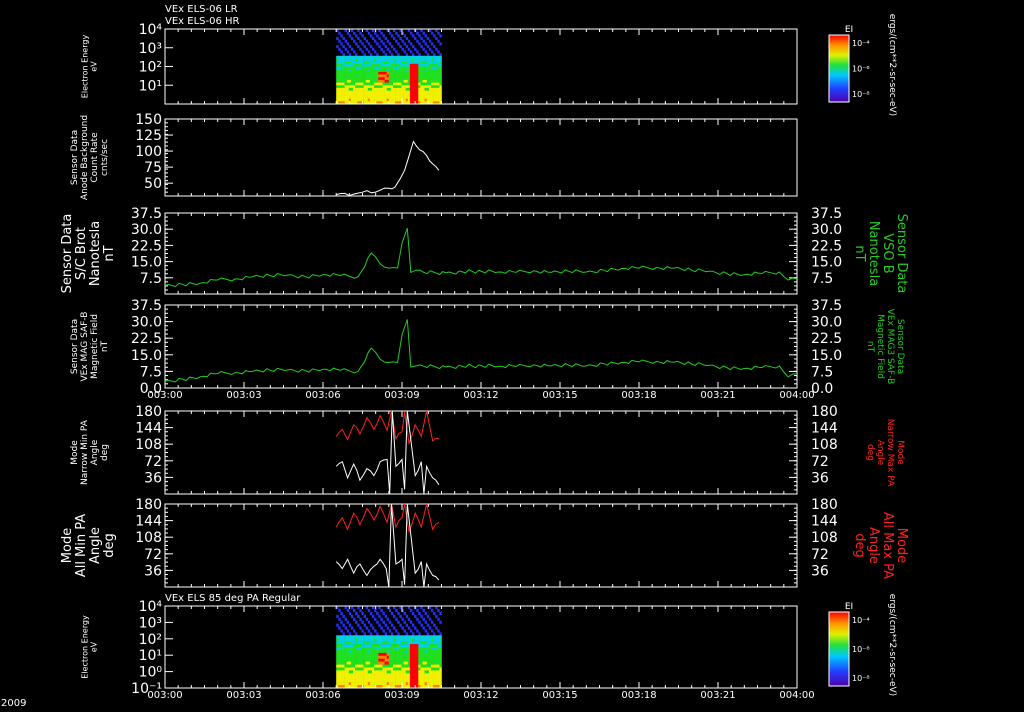 The width and height of the screenshot is (1024, 712). I want to click on narrow_pa-ytick-label-2: 108, so click(148, 445).